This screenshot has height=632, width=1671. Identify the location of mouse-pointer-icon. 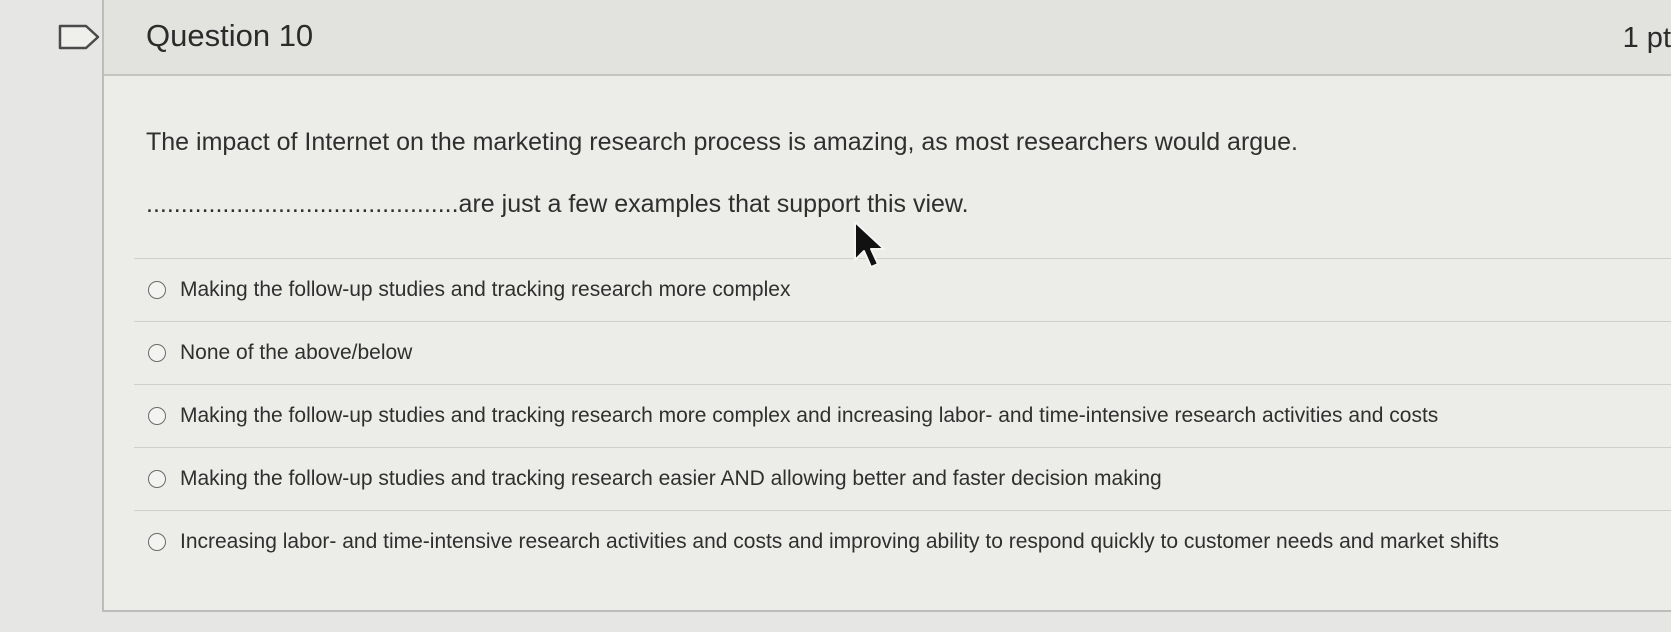
(869, 244).